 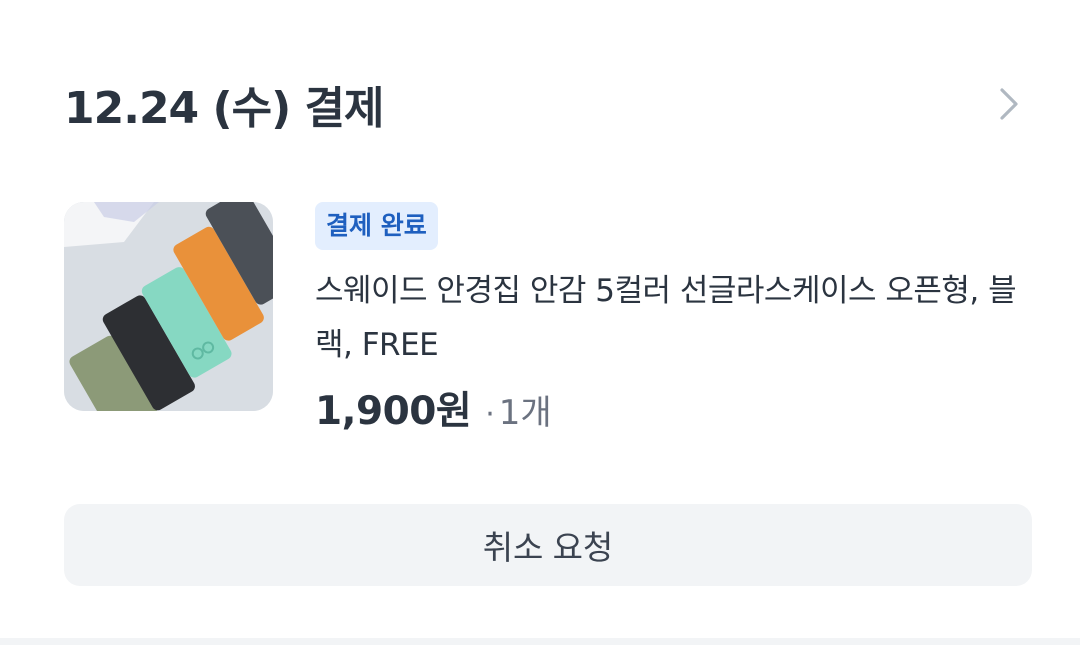 What do you see at coordinates (1009, 104) in the screenshot?
I see `chevron-right-icon` at bounding box center [1009, 104].